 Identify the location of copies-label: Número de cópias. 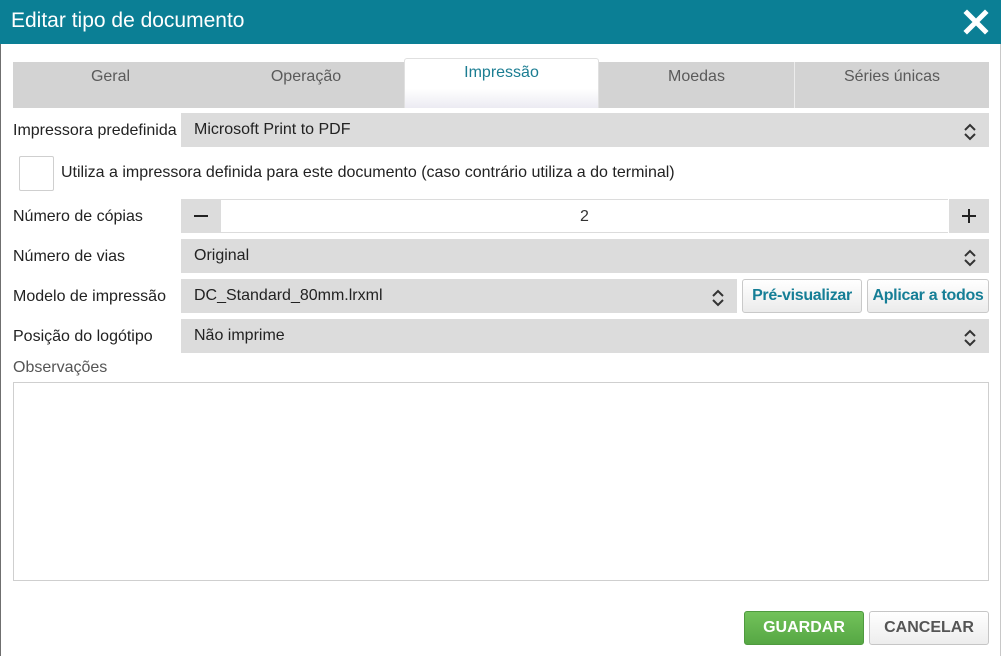
(78, 216).